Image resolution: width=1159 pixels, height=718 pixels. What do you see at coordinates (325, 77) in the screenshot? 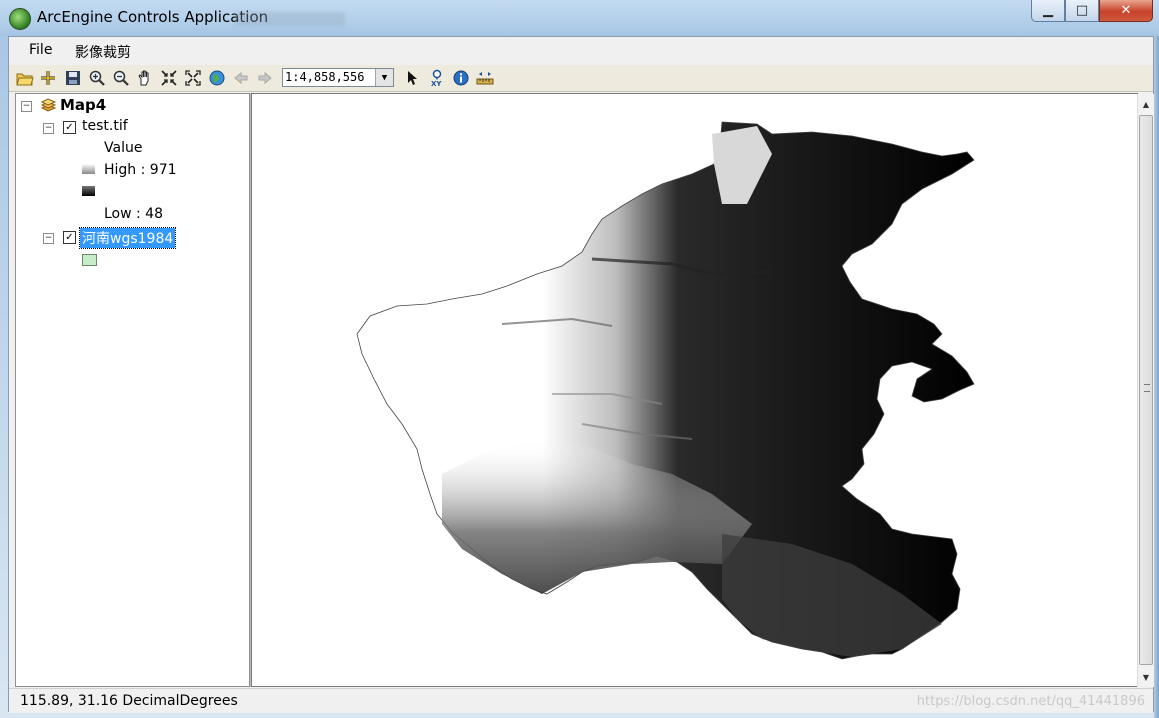
I see `map-scale-value: 1:4,858,556` at bounding box center [325, 77].